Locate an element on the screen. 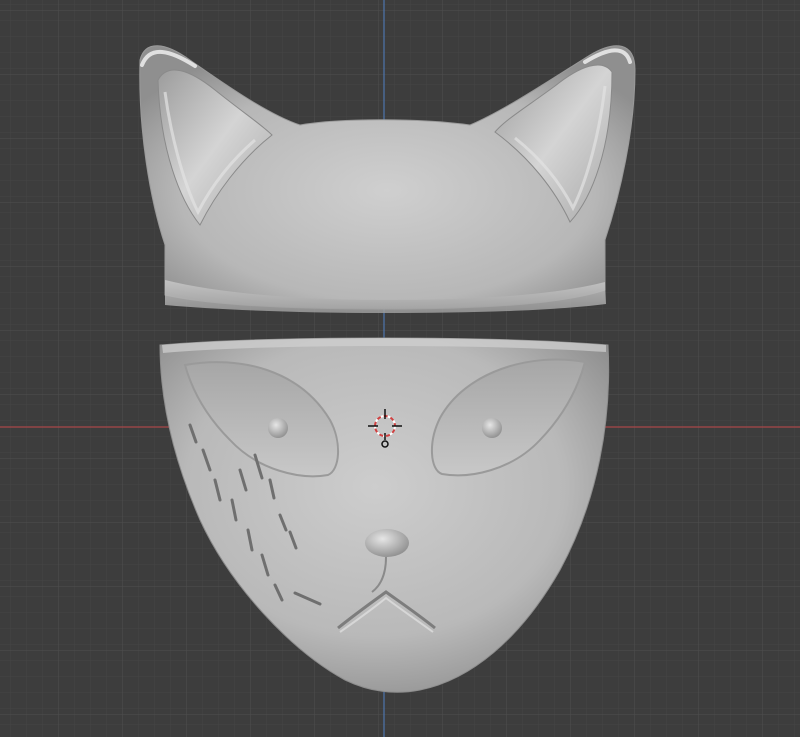 Image resolution: width=800 pixels, height=737 pixels. right-eye-knob is located at coordinates (492, 428).